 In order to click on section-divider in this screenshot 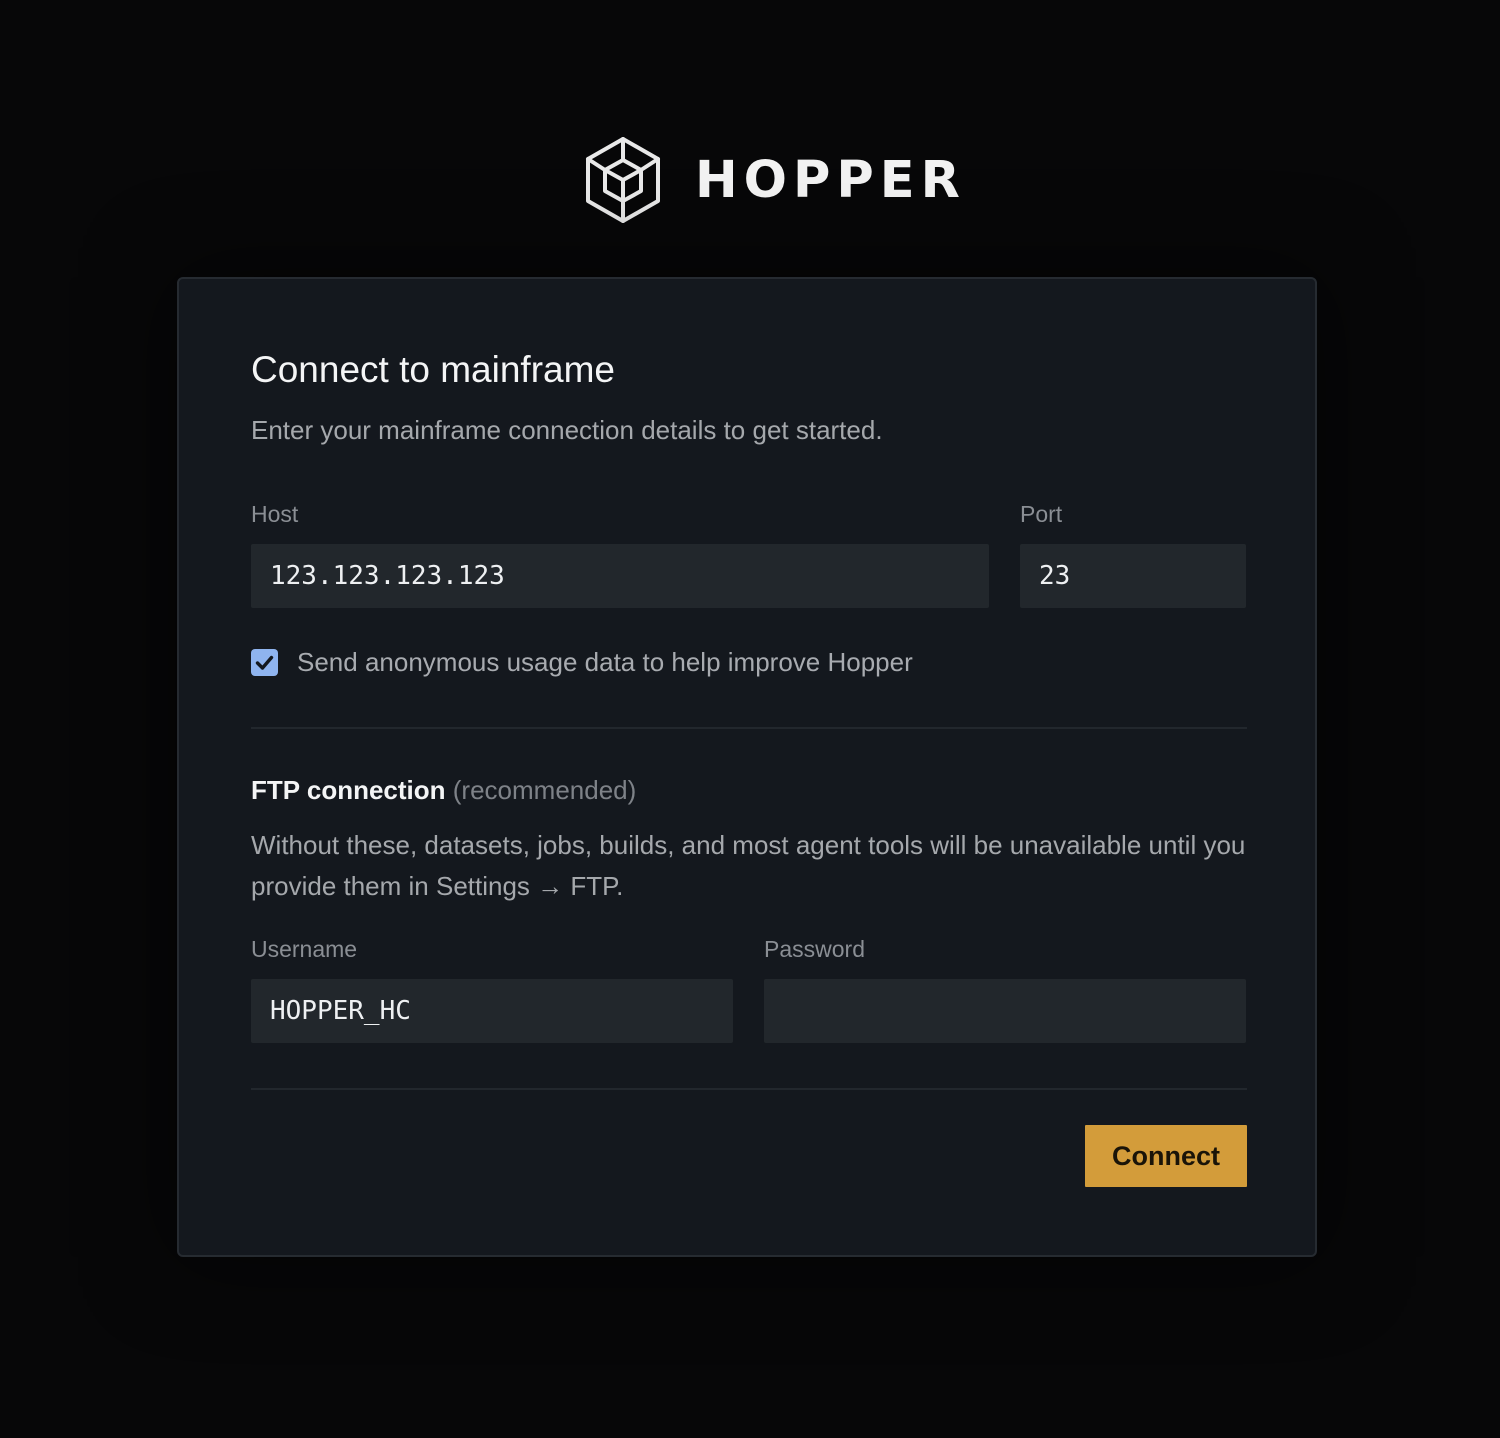, I will do `click(749, 728)`.